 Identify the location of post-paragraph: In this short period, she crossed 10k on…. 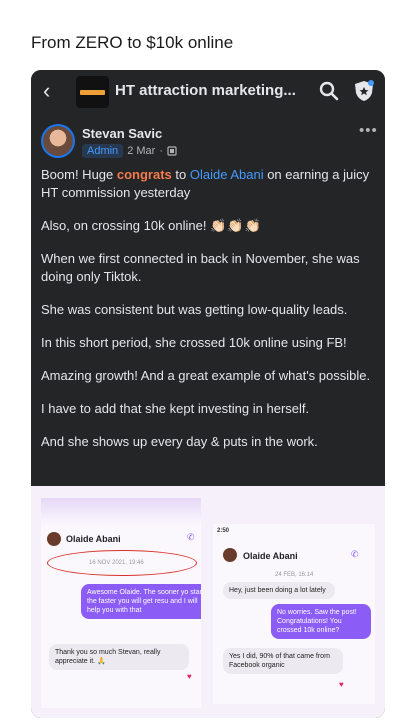
(194, 342).